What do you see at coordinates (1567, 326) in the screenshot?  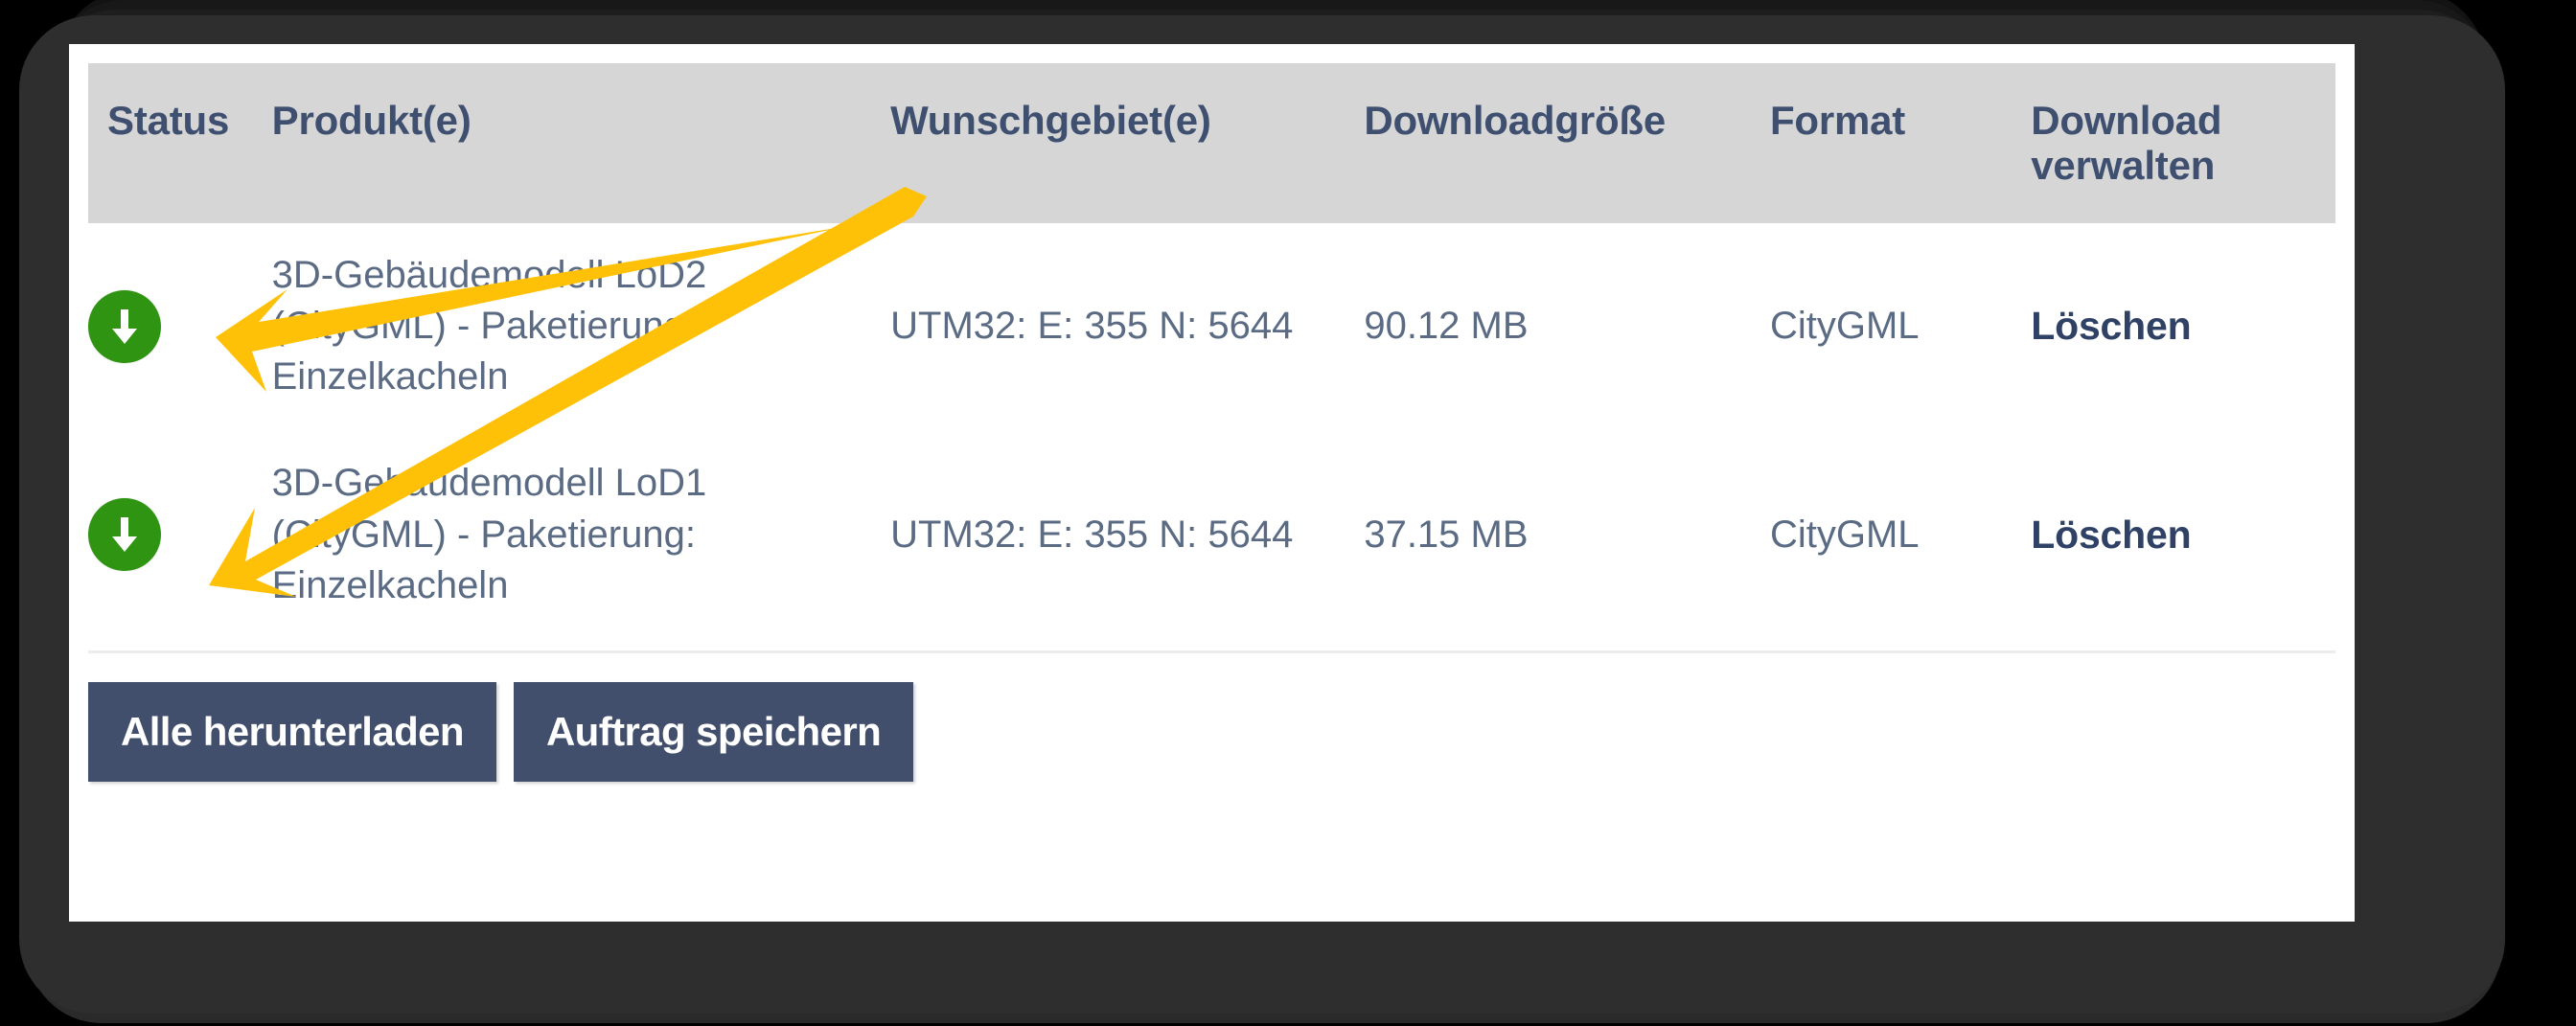 I see `cell-downloadgroesse: 90.12 MB` at bounding box center [1567, 326].